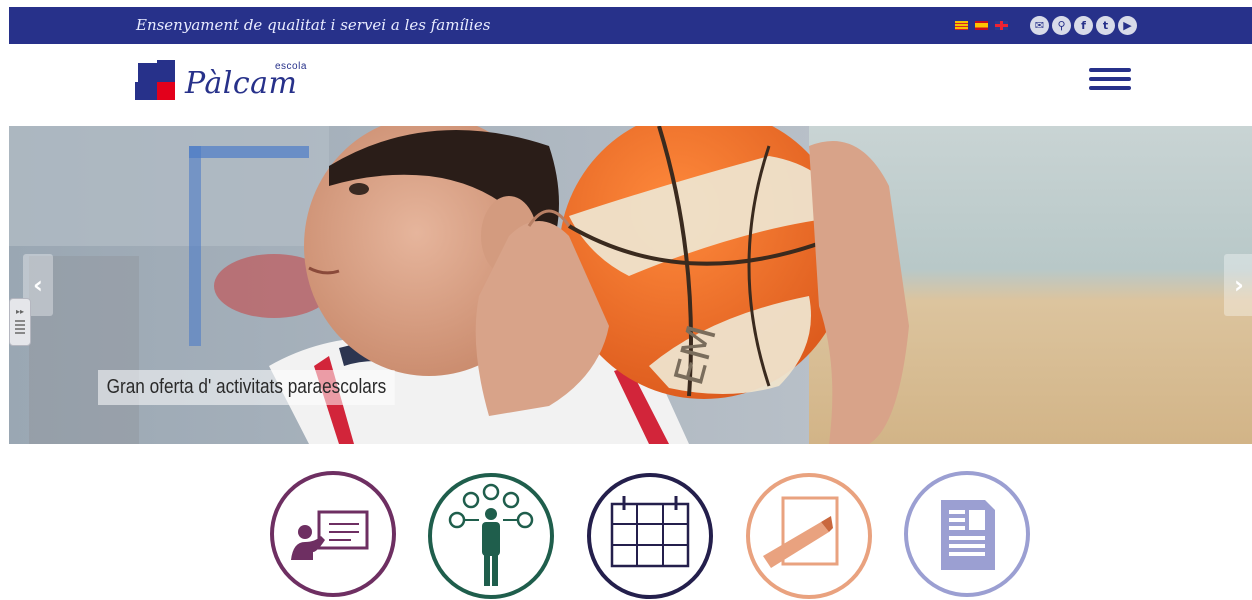 The width and height of the screenshot is (1252, 600). What do you see at coordinates (291, 66) in the screenshot?
I see `logo-subtitle: escola` at bounding box center [291, 66].